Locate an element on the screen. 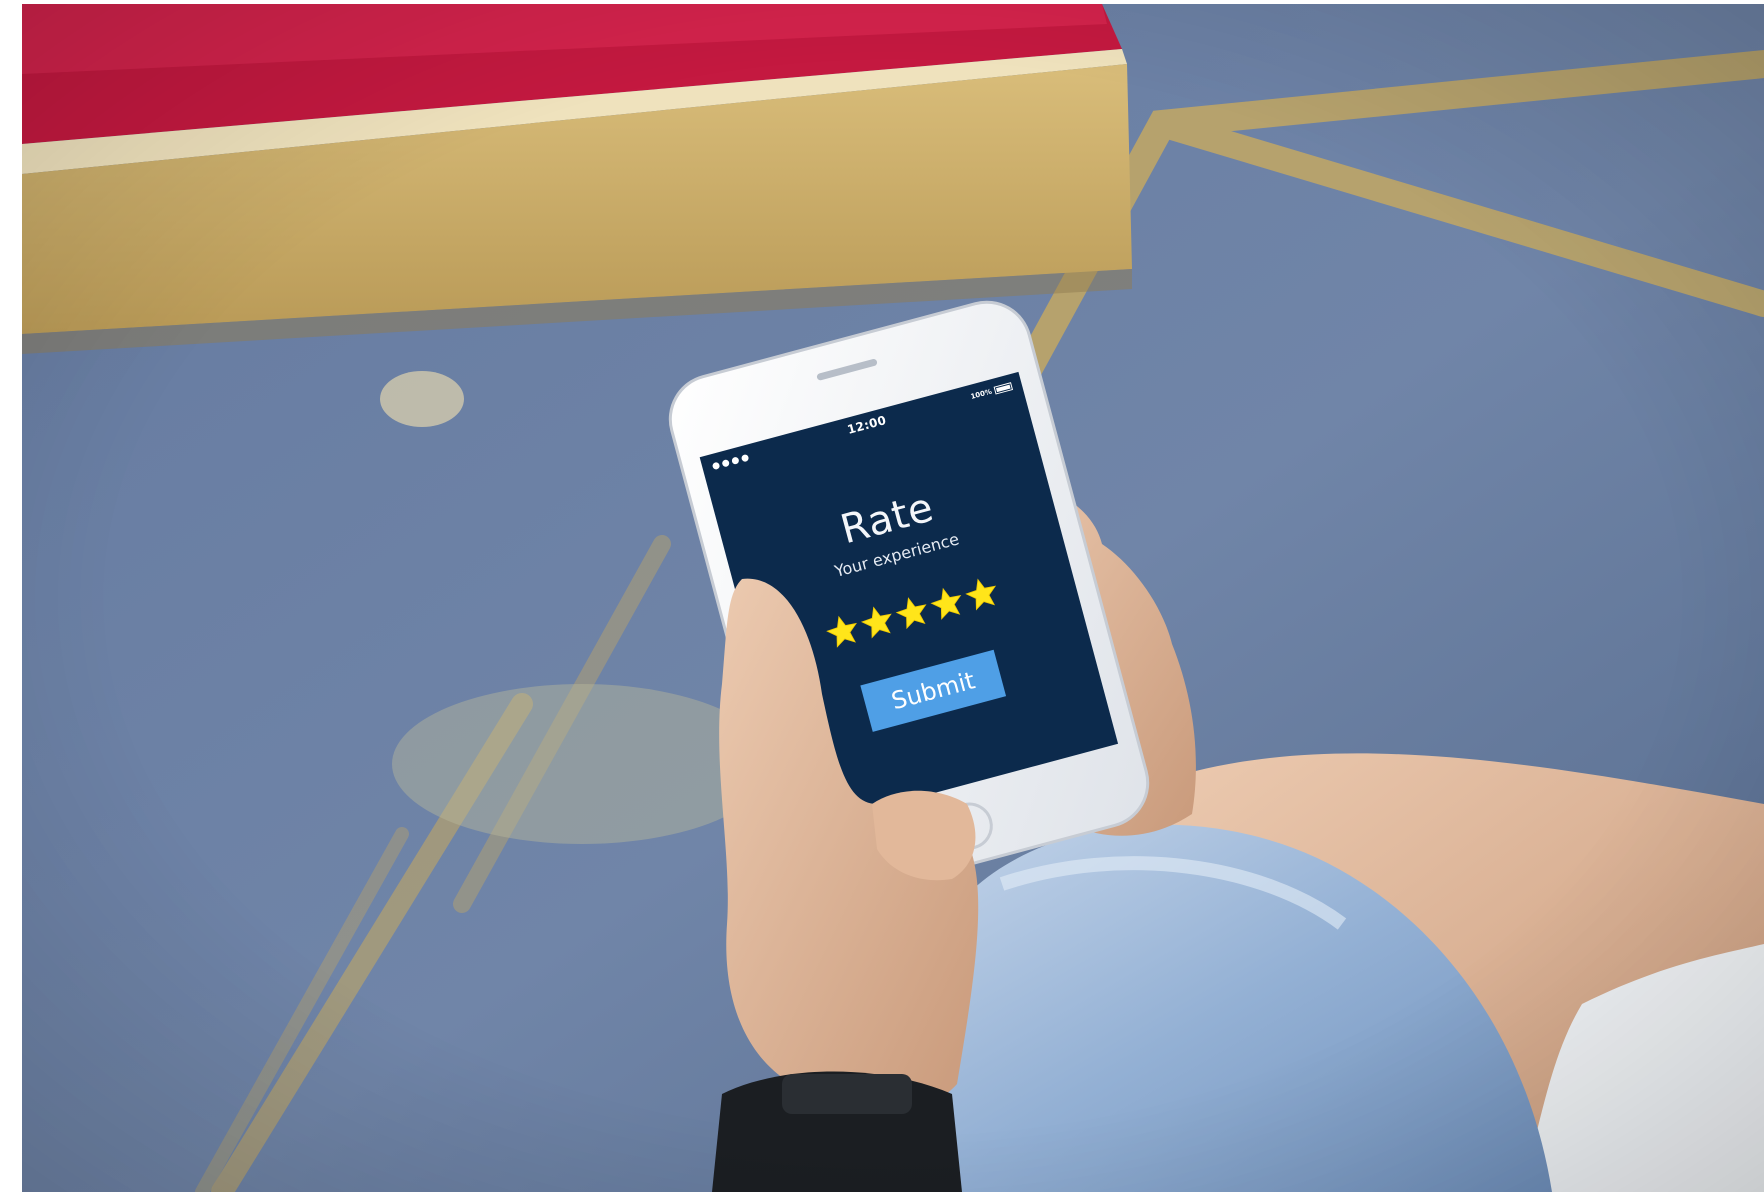  signal-icon is located at coordinates (737, 459).